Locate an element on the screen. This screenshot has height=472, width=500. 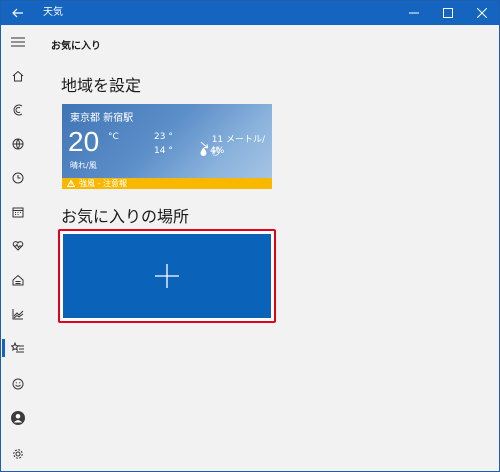
set-location-heading: 地域を設定 is located at coordinates (101, 85).